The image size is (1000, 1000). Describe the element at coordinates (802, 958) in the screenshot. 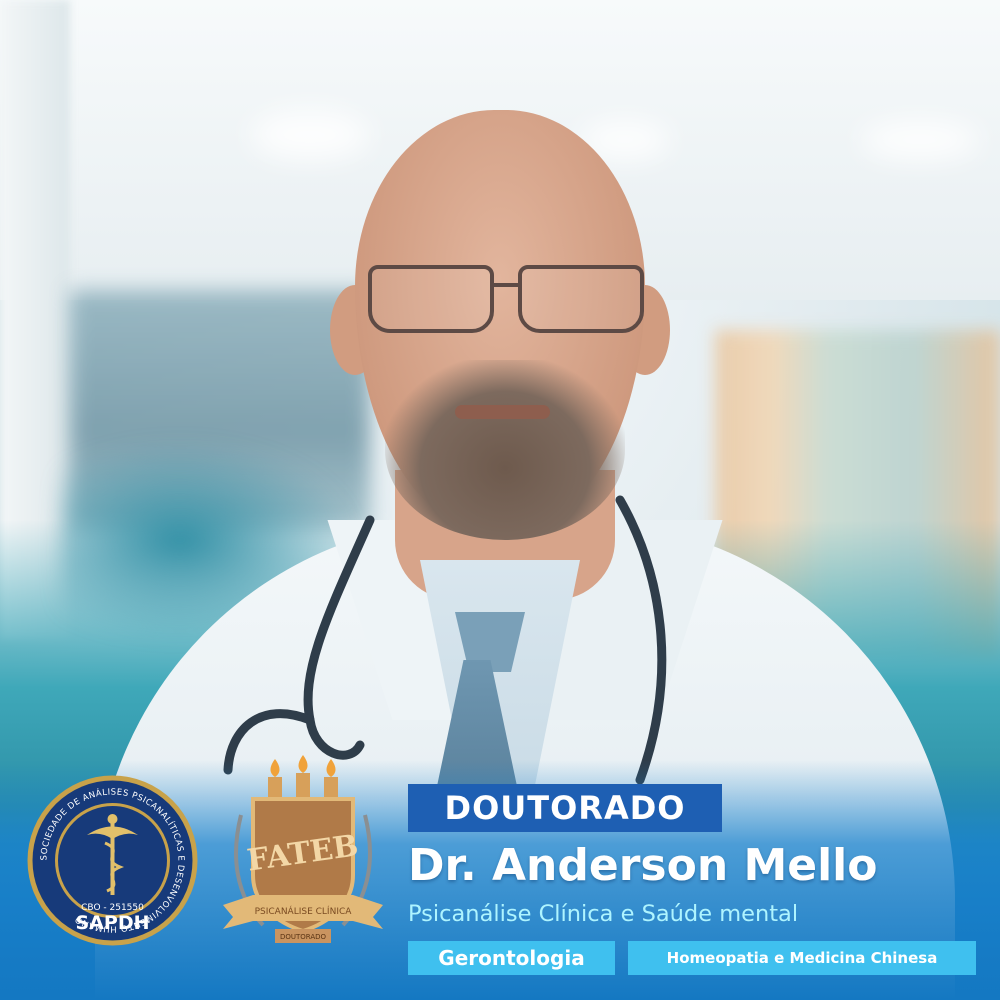

I see `tag-homeopatia: Homeopatia e Medicina Chinesa` at that location.